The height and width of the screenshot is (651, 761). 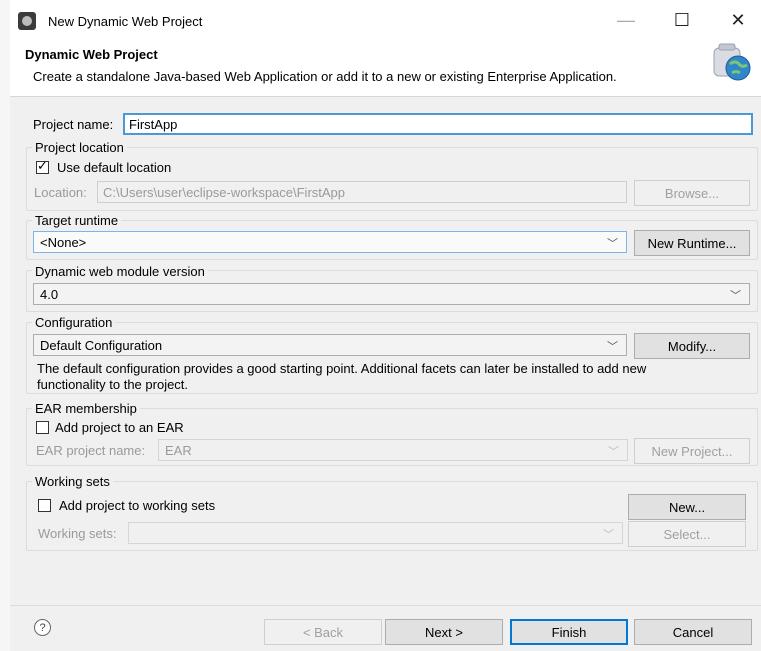 I want to click on location-input: C:\Users\user\eclipse-workspace\FirstApp, so click(x=362, y=192).